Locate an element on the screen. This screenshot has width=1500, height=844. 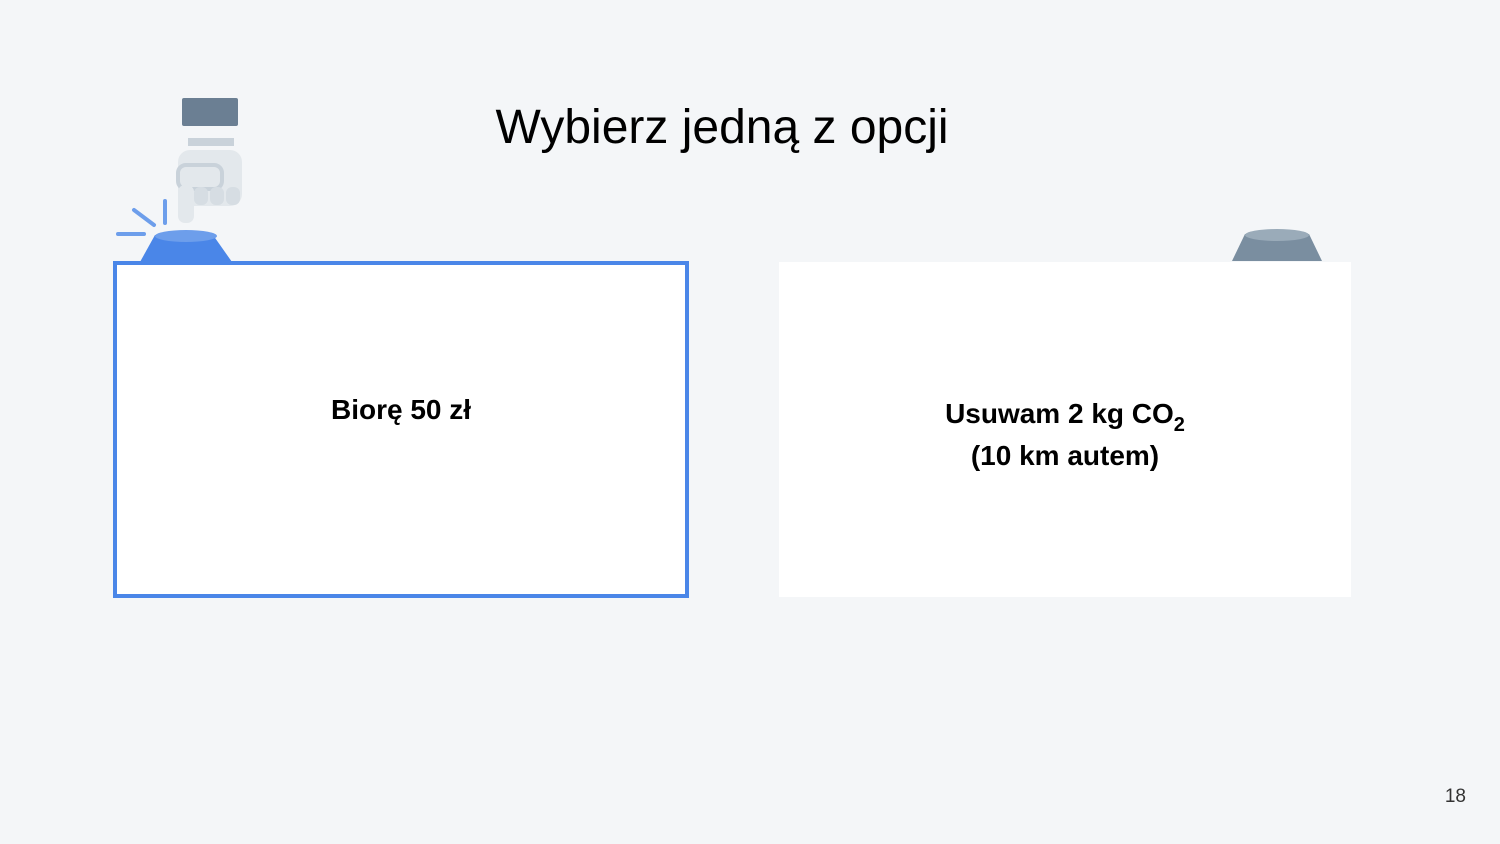
option-left-label: Biorę 50 zł is located at coordinates (401, 409).